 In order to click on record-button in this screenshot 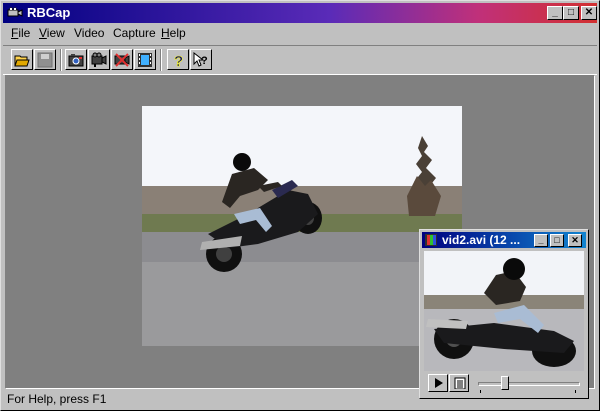, I will do `click(99, 59)`.